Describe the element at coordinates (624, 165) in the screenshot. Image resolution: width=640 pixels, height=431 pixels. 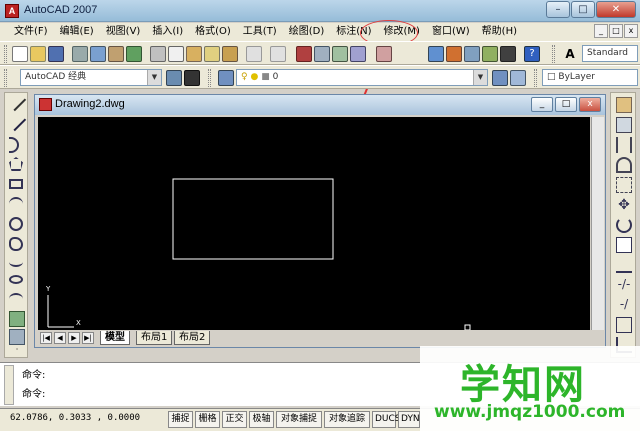
I see `offset-icon` at that location.